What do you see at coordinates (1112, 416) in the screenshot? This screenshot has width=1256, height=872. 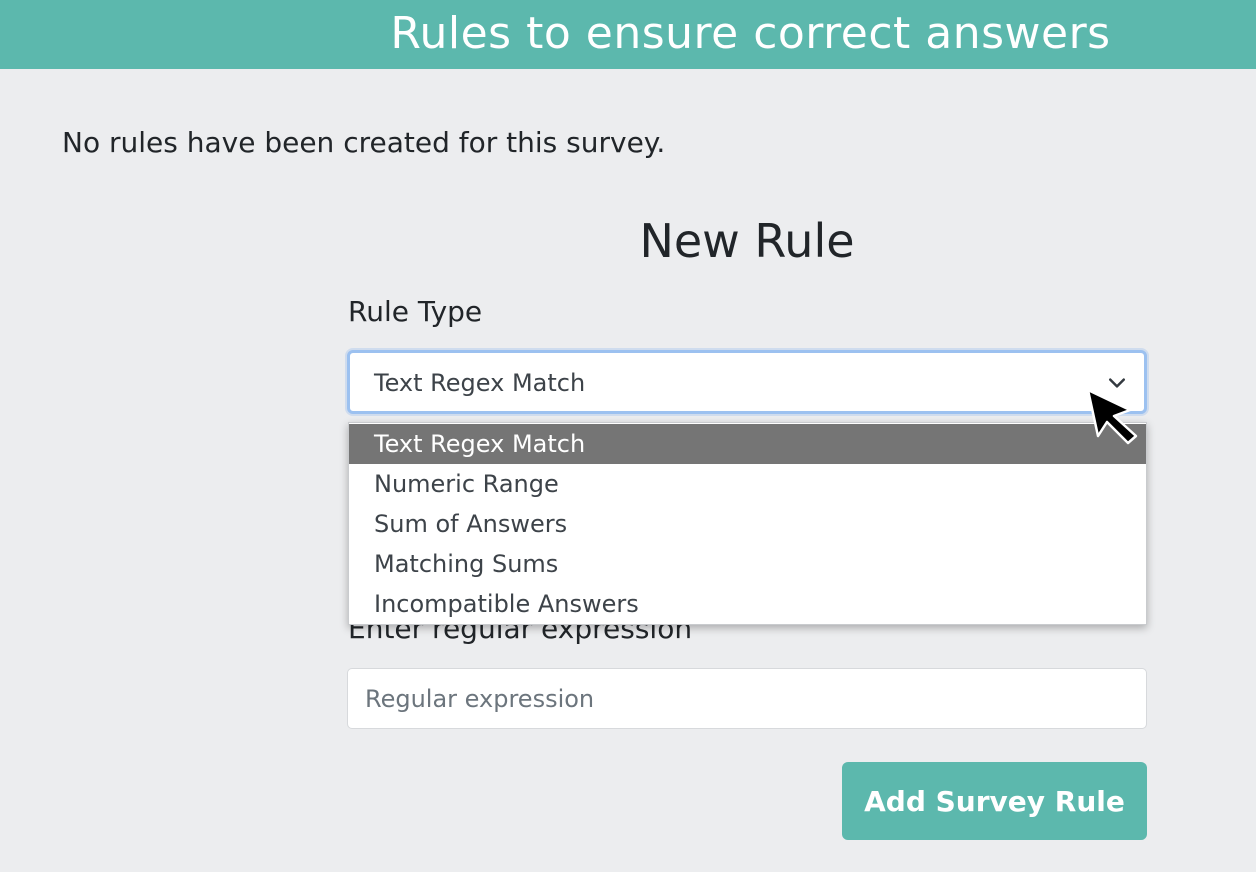 I see `mouse-cursor-icon` at bounding box center [1112, 416].